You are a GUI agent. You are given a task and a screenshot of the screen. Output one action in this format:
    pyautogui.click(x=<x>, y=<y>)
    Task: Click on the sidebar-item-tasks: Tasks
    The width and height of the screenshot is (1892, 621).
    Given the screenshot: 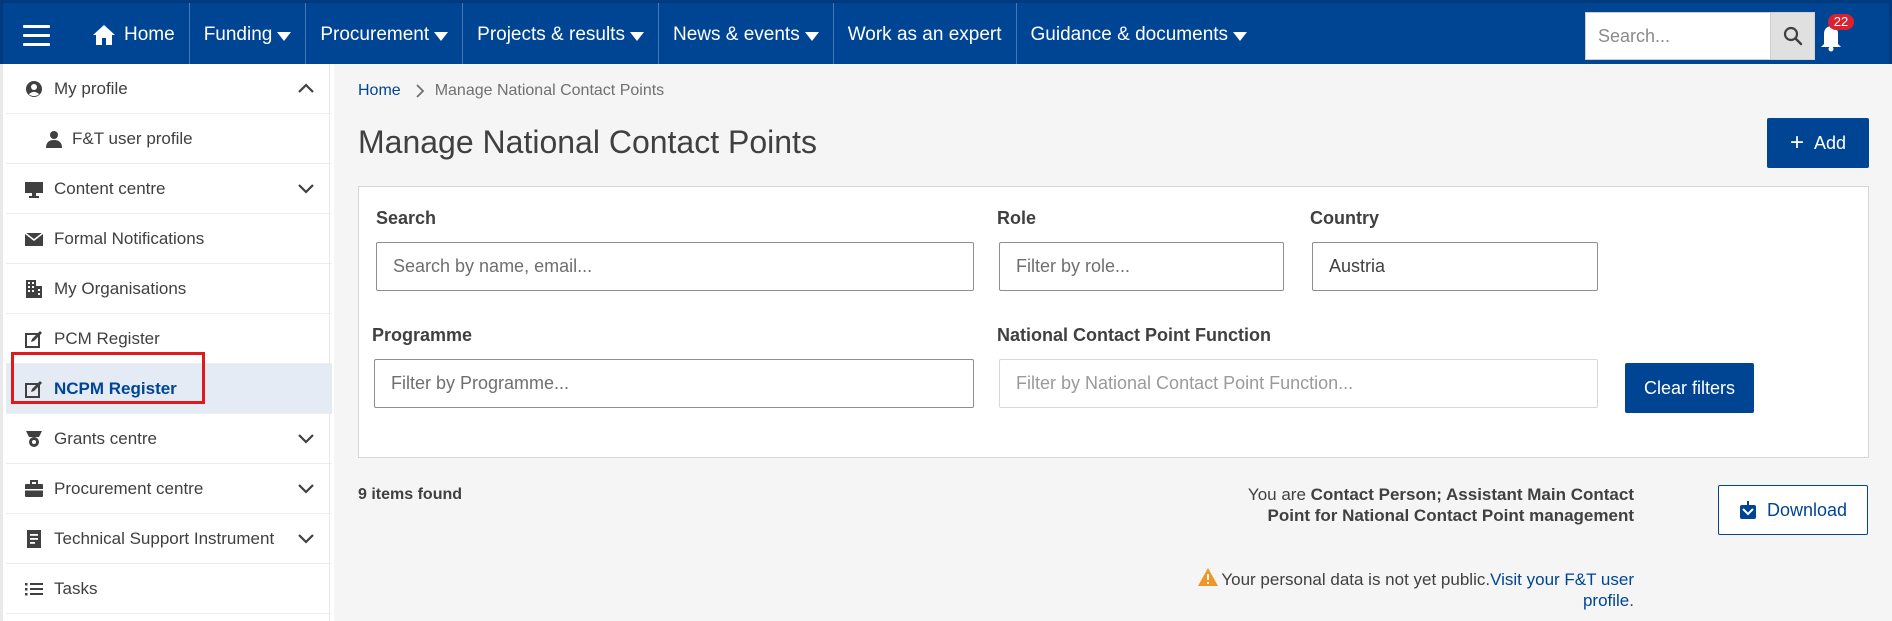 What is the action you would take?
    pyautogui.click(x=169, y=589)
    